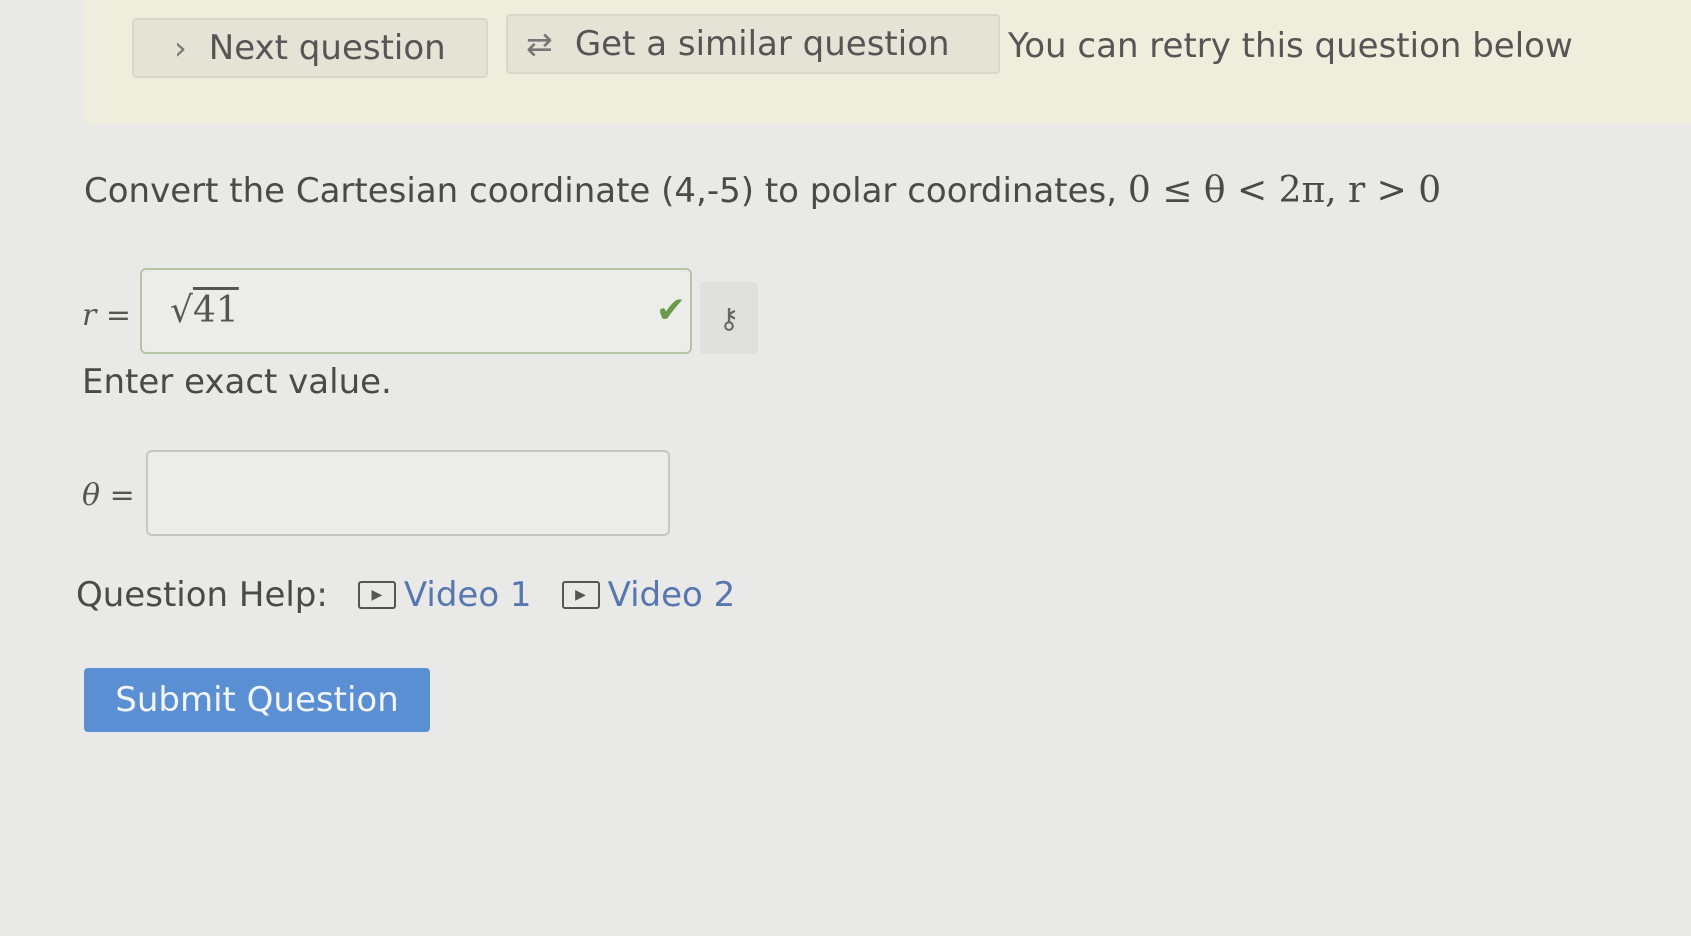 The image size is (1691, 936). Describe the element at coordinates (762, 44) in the screenshot. I see `similar-question-label: Get a similar question` at that location.